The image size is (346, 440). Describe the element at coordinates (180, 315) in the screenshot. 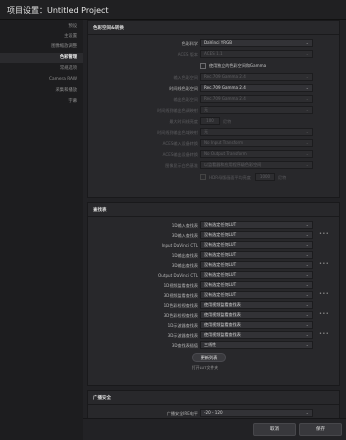

I see `lut-row-label: 3D色彩检视查找表` at that location.